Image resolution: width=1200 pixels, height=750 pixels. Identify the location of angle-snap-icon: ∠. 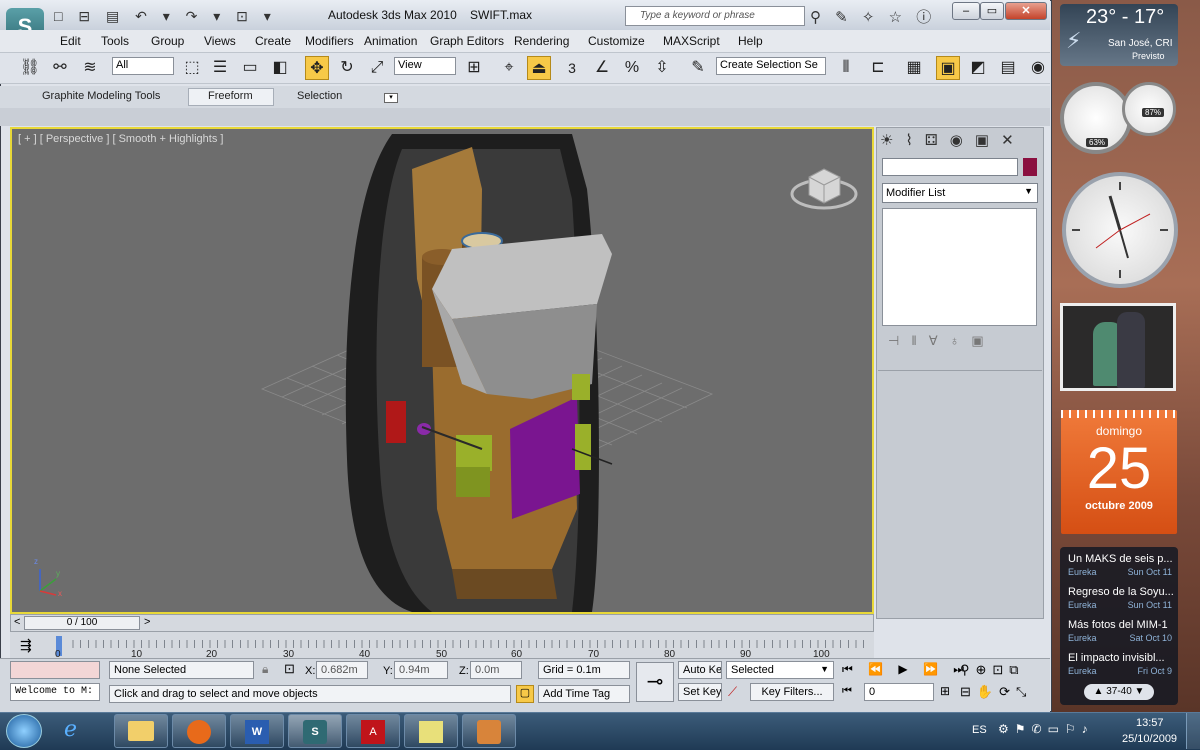
(602, 68).